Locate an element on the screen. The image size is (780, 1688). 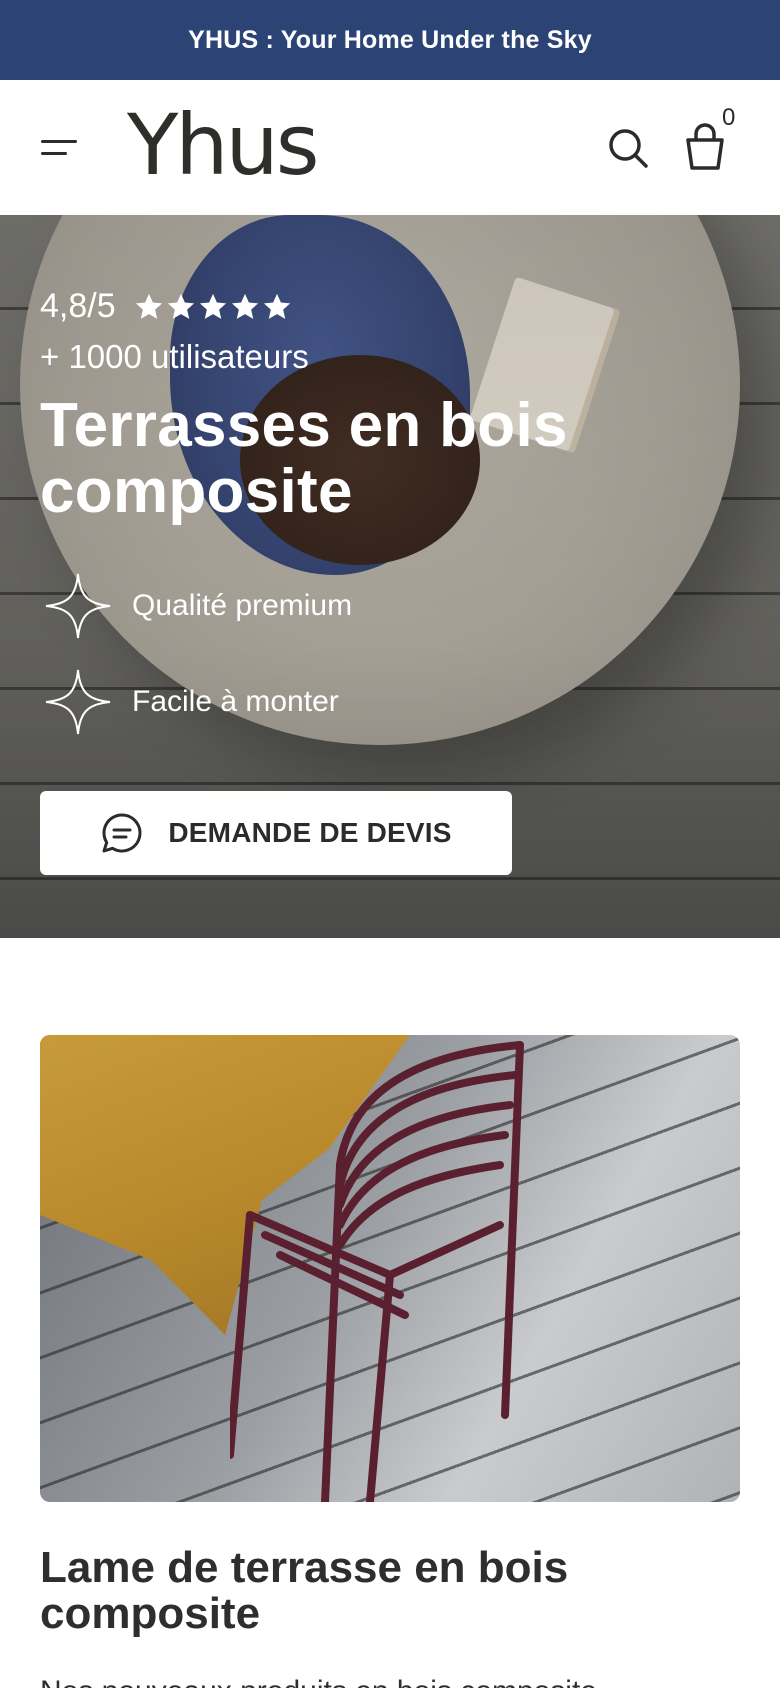
users-count: + 1000 utilisateurs is located at coordinates (174, 356).